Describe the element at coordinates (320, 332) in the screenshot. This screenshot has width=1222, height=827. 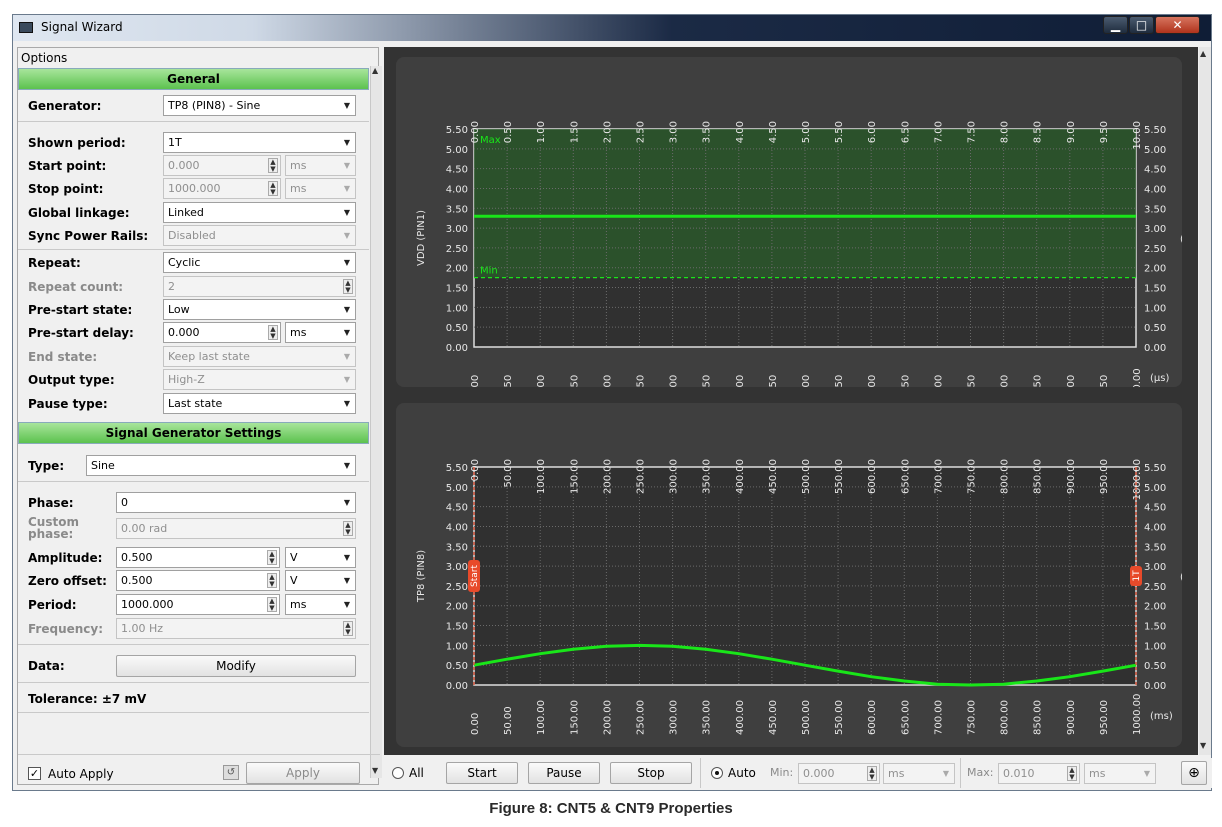
I see `pre-start-delay-unit-select: ms ▼` at that location.